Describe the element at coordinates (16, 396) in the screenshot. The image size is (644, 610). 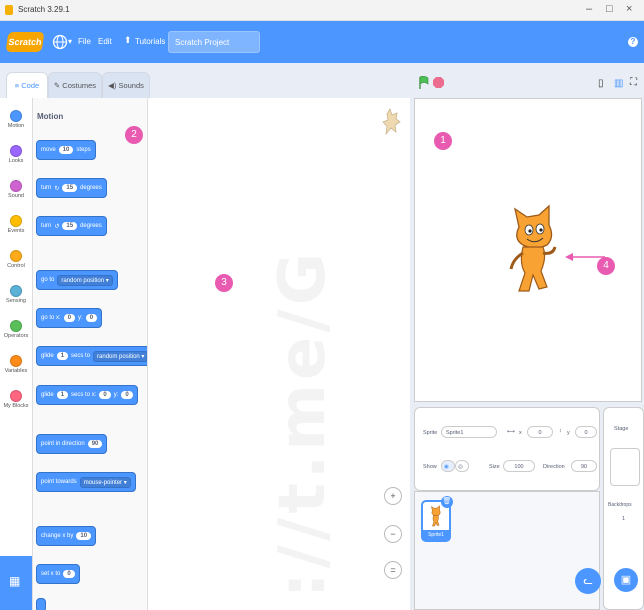
I see `my-blocks-dot-icon` at that location.